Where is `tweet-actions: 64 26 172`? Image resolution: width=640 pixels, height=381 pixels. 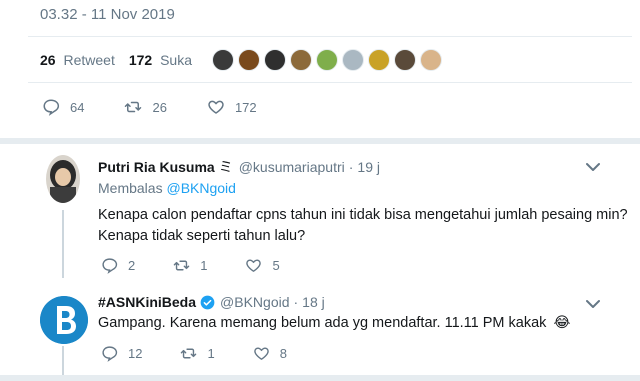
tweet-actions: 64 26 172 is located at coordinates (169, 107).